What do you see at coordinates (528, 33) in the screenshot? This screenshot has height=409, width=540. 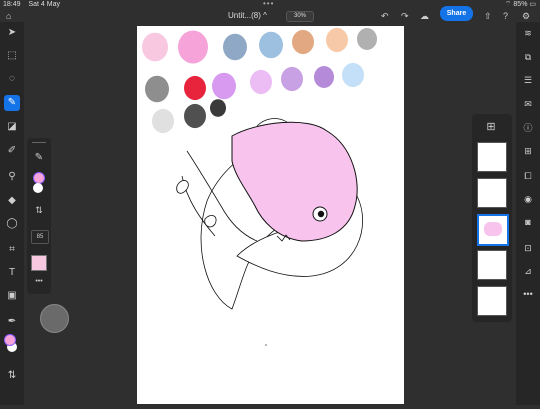 I see `layers-icon: ≋` at bounding box center [528, 33].